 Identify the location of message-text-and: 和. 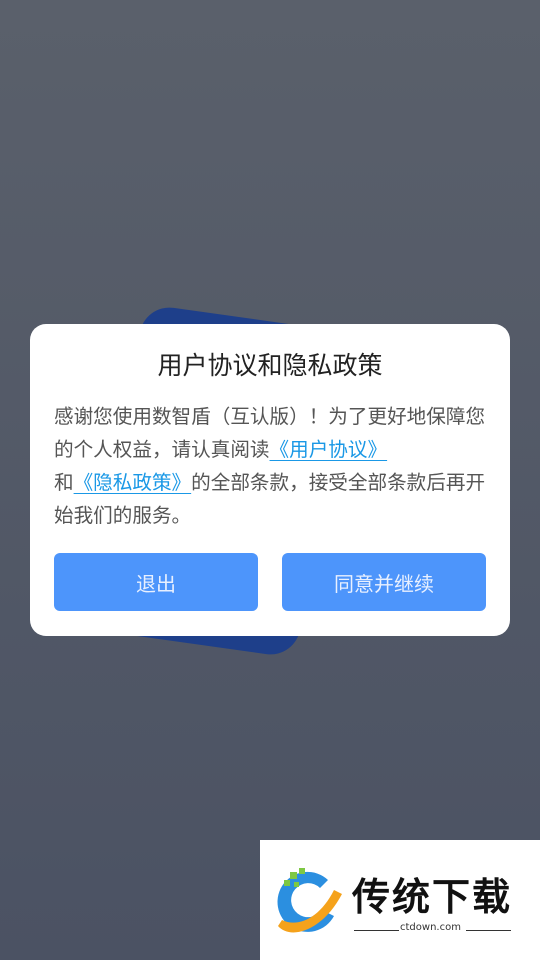
(64, 482).